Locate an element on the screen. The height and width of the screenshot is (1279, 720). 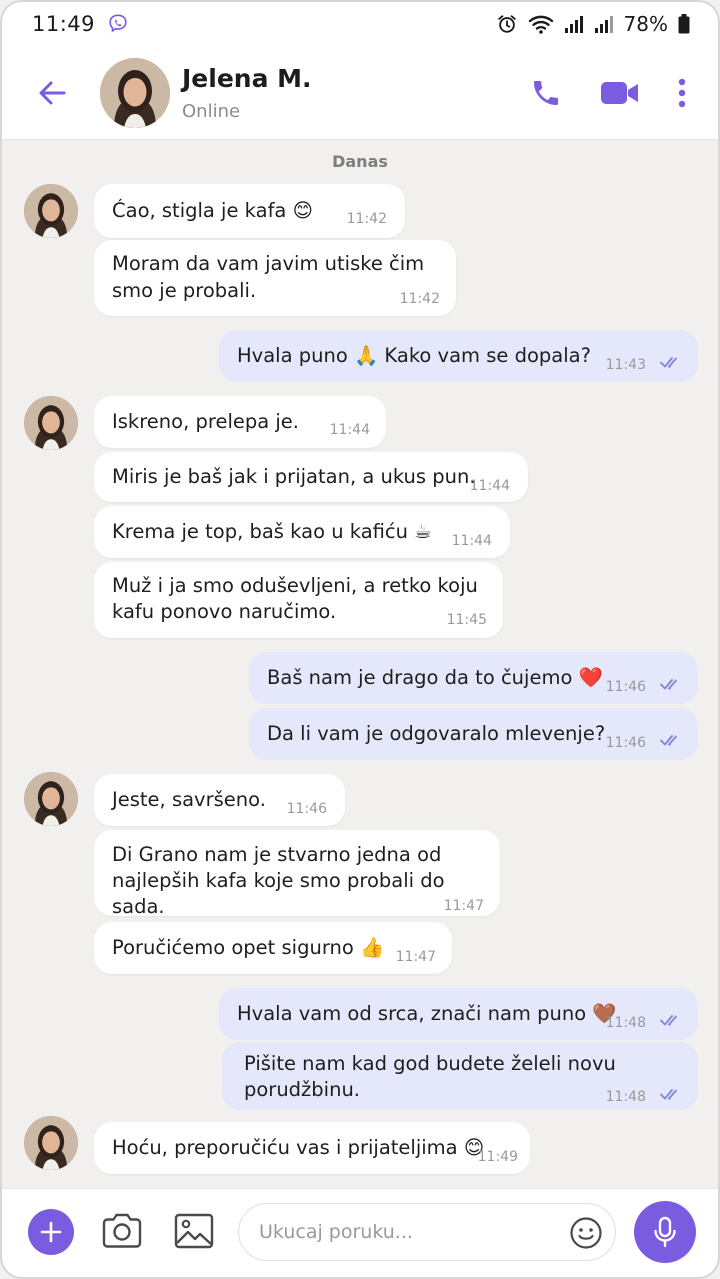
message-text: Hvala puno 🙏 Kako vam se dopala? is located at coordinates (414, 355).